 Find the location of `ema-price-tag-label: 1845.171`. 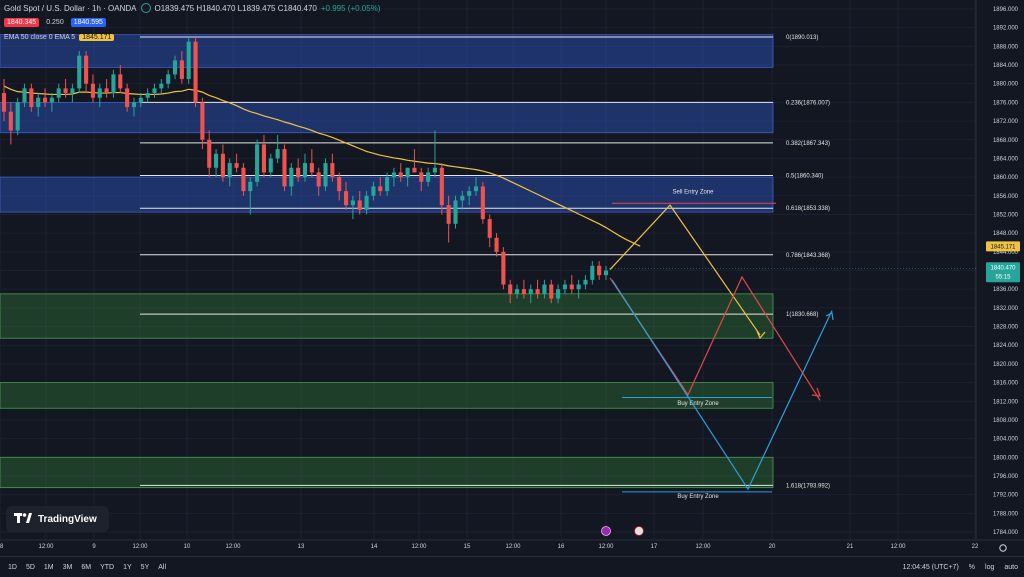

ema-price-tag-label: 1845.171 is located at coordinates (1003, 247).